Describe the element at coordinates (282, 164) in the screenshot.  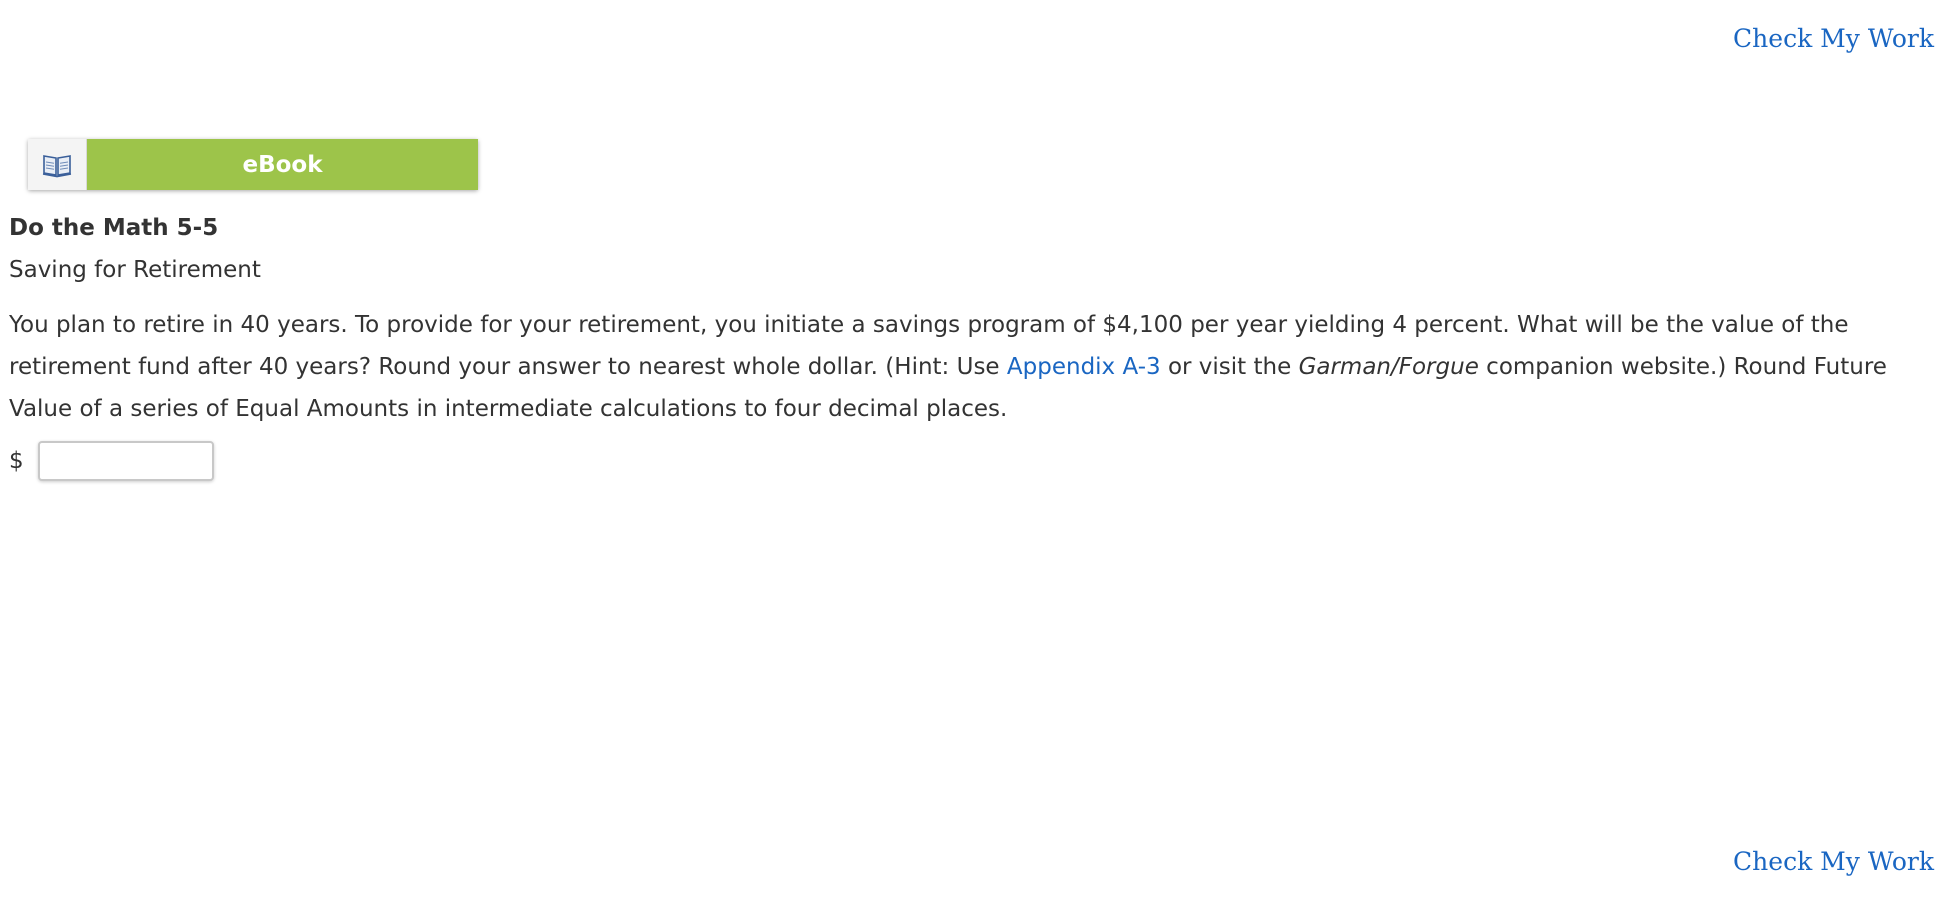
I see `ebook-label: eBook` at that location.